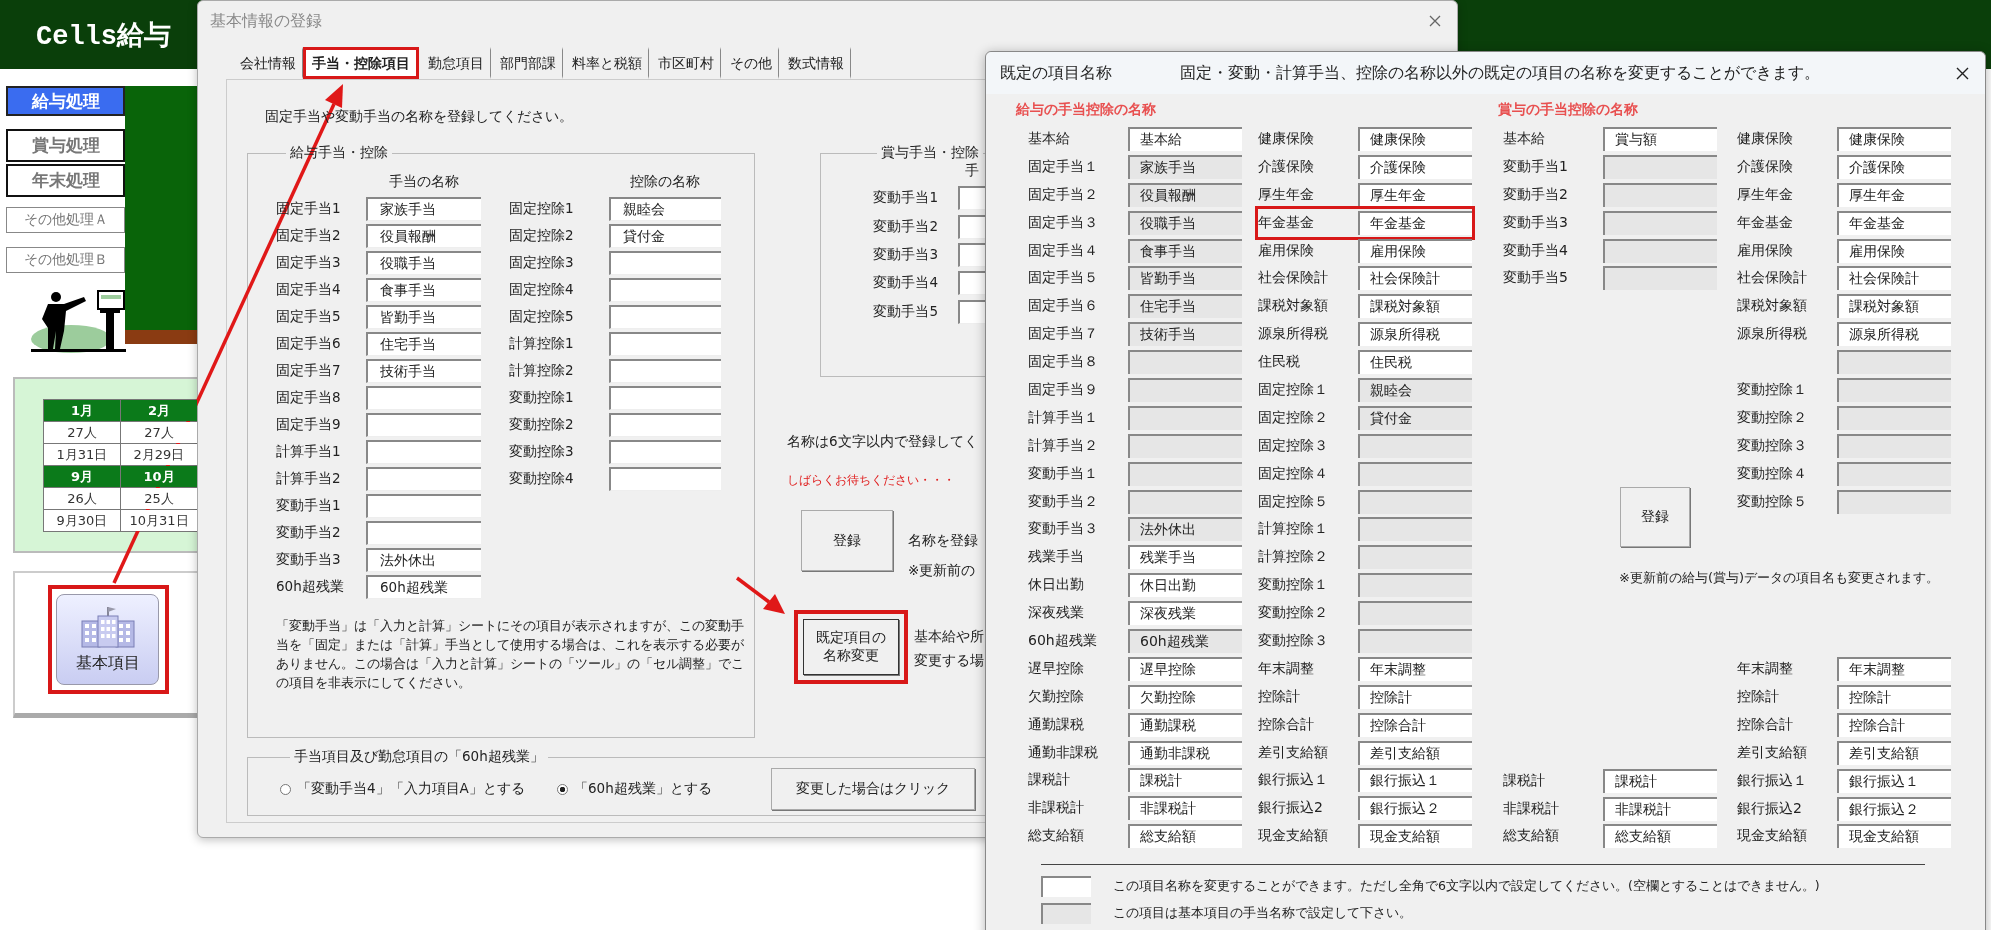  What do you see at coordinates (1185, 752) in the screenshot?
I see `text-field: 通勤非課税` at bounding box center [1185, 752].